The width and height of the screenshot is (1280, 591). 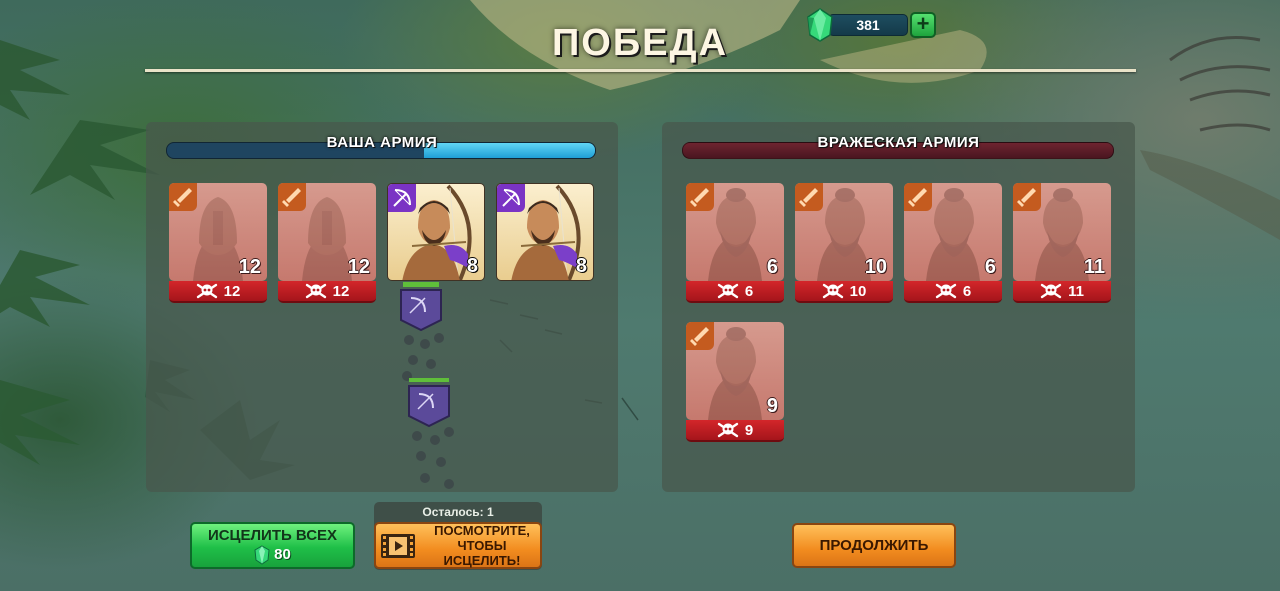 I want to click on heal-all-button: ИСЦЕЛИТЬ ВСЕХ 80, so click(x=272, y=545).